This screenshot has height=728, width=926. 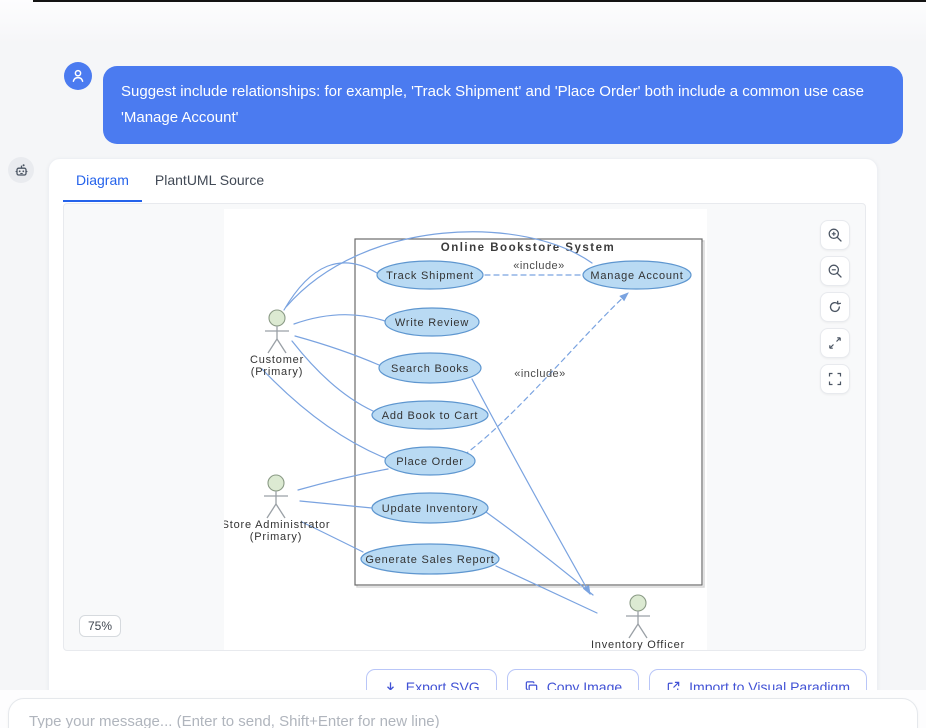 What do you see at coordinates (102, 180) in the screenshot?
I see `tab-diagram: Diagram` at bounding box center [102, 180].